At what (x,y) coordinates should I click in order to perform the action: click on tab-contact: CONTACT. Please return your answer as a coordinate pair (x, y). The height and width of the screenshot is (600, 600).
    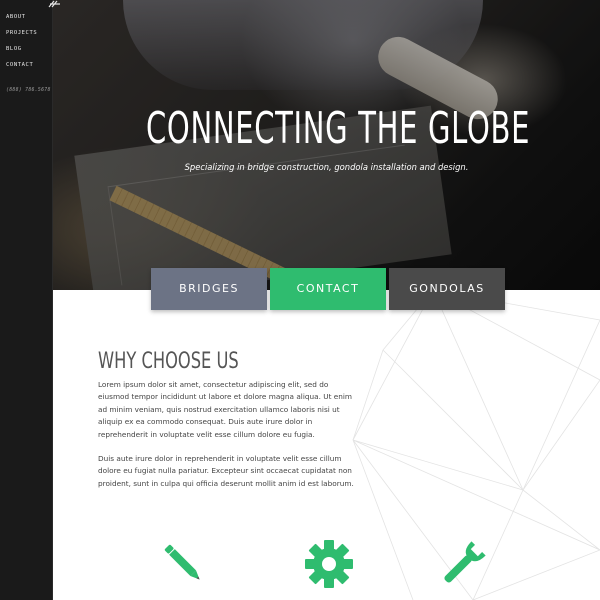
    Looking at the image, I should click on (328, 289).